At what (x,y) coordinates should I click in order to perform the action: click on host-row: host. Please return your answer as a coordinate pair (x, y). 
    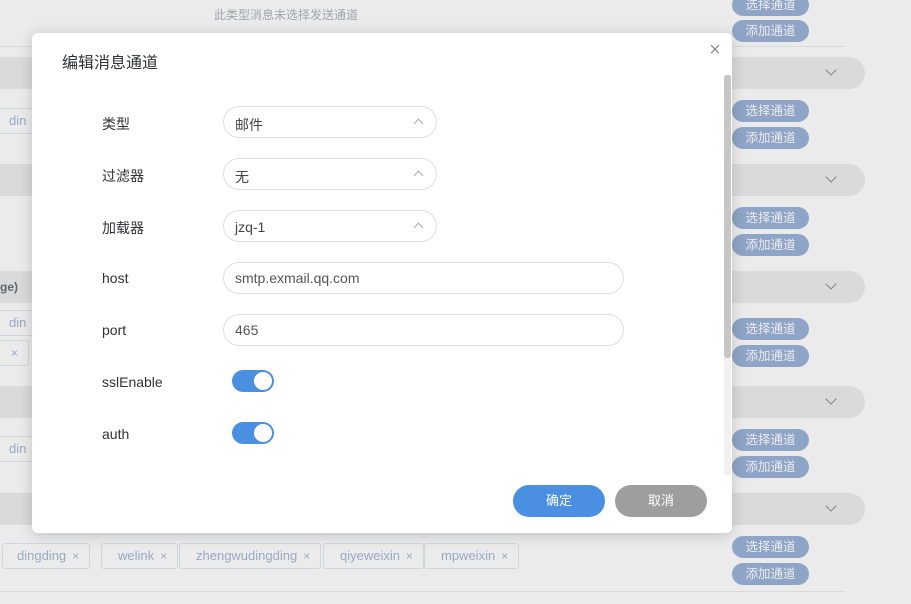
    Looking at the image, I should click on (372, 278).